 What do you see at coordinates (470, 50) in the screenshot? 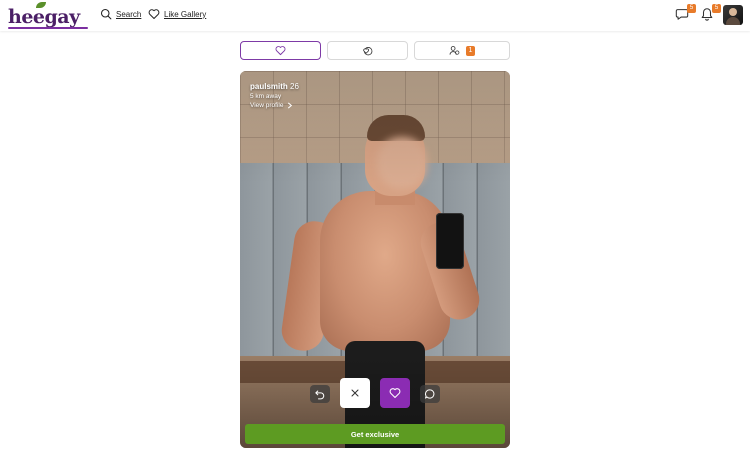
I see `visitors-count-badge: 1` at bounding box center [470, 50].